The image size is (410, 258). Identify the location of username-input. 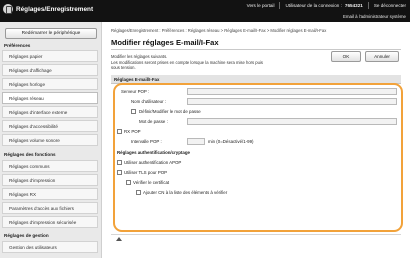
(292, 101).